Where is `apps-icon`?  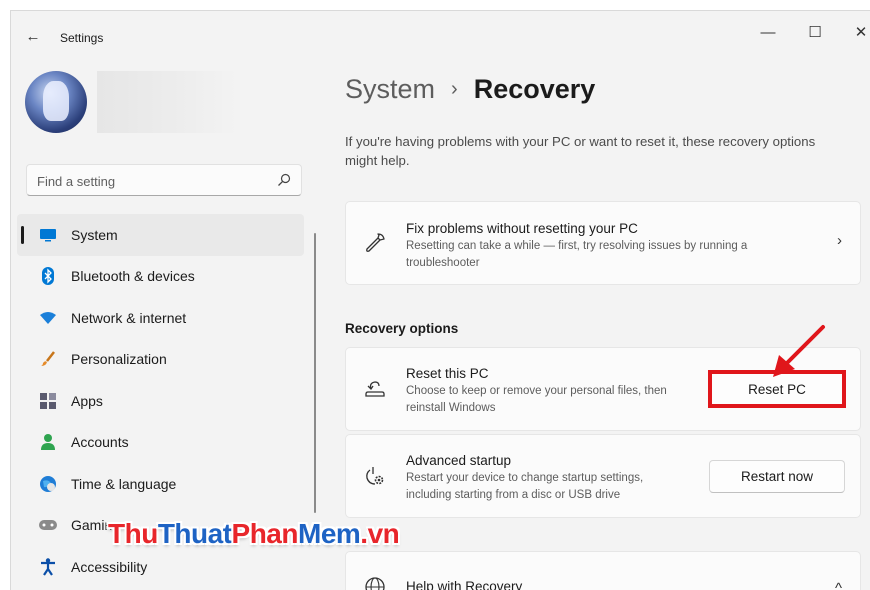 apps-icon is located at coordinates (48, 401).